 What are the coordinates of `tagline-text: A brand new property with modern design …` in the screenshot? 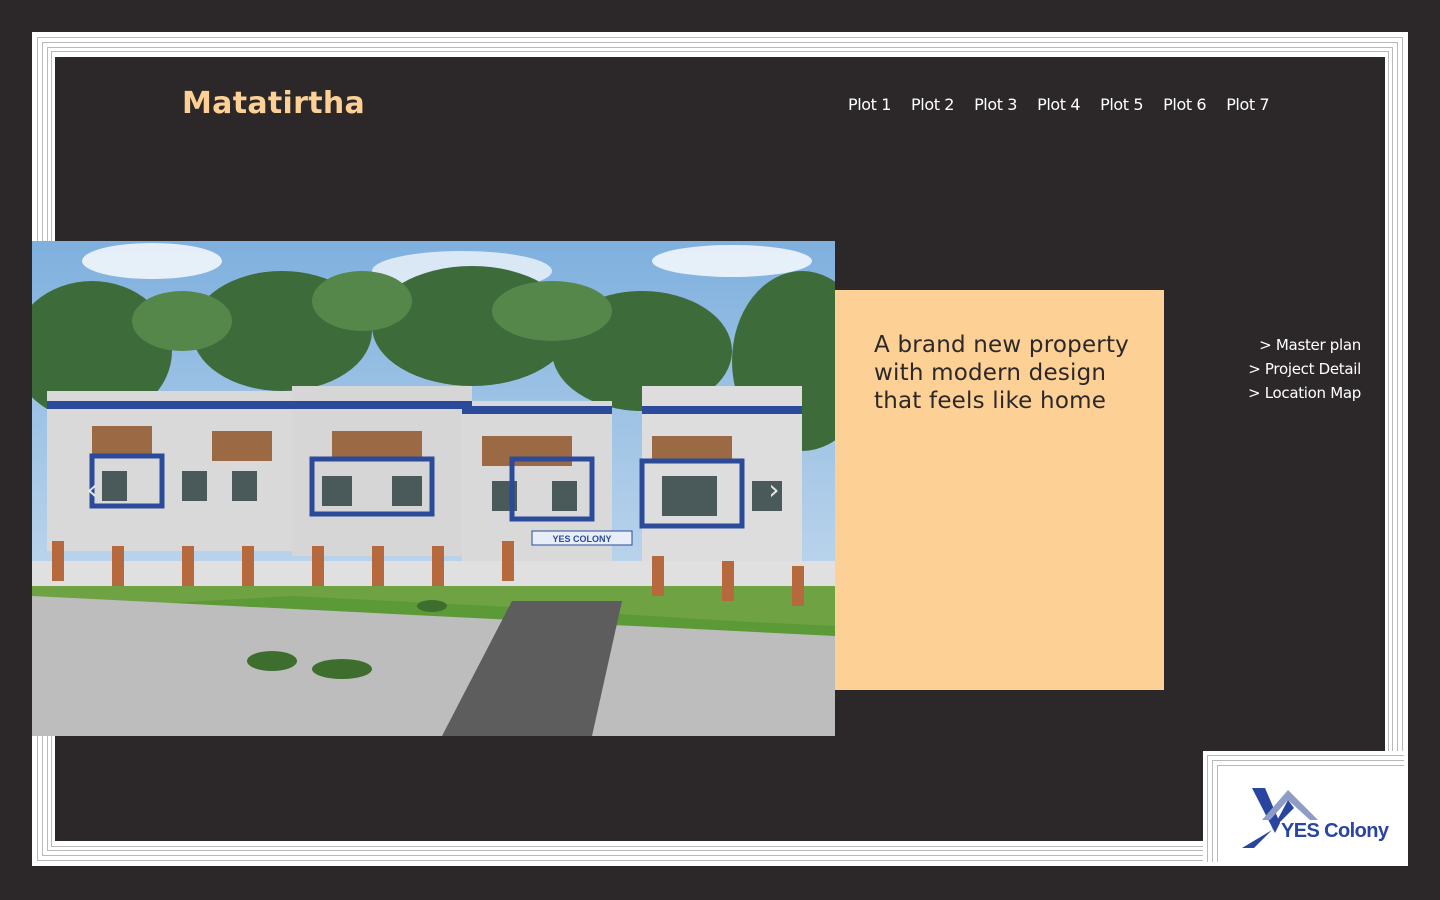 It's located at (1001, 373).